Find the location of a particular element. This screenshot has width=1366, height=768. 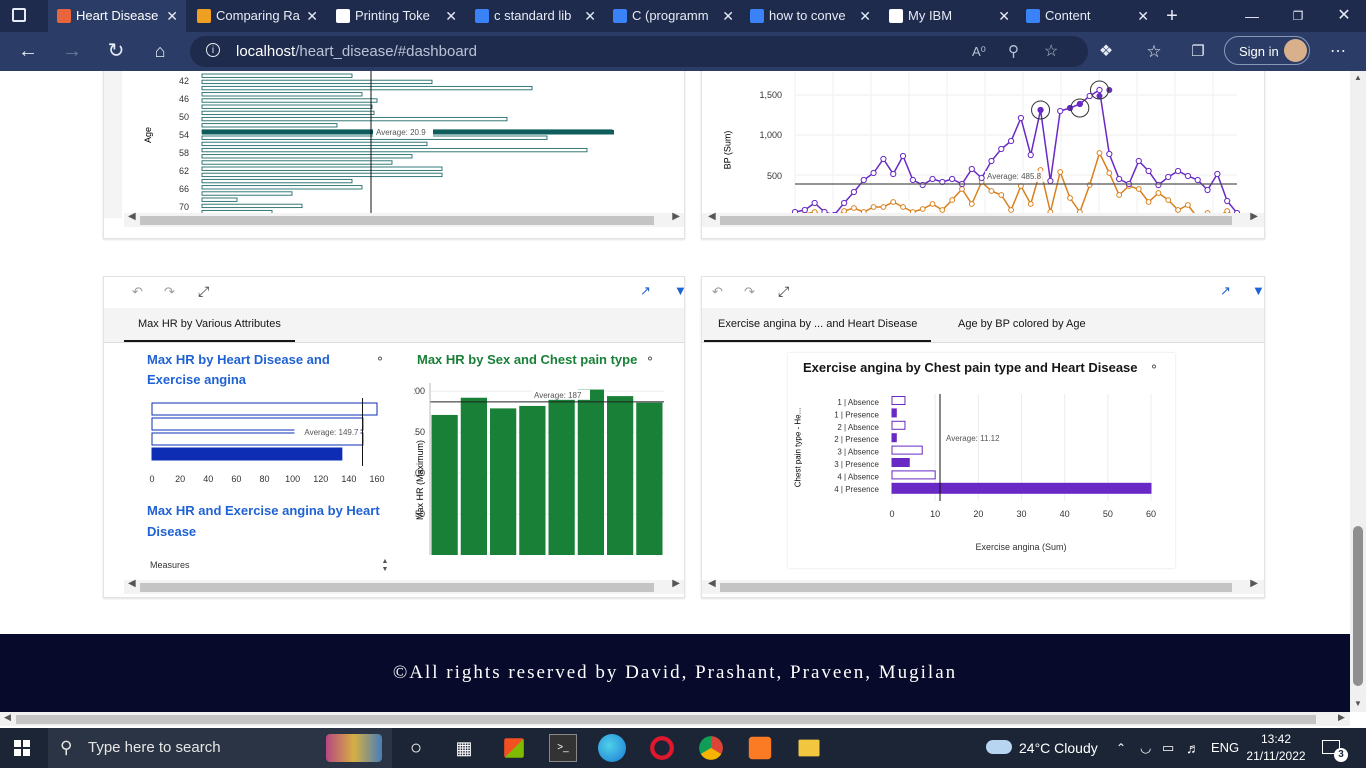

tab-age-by-bp: Age by BP colored by Age is located at coordinates (1022, 324).